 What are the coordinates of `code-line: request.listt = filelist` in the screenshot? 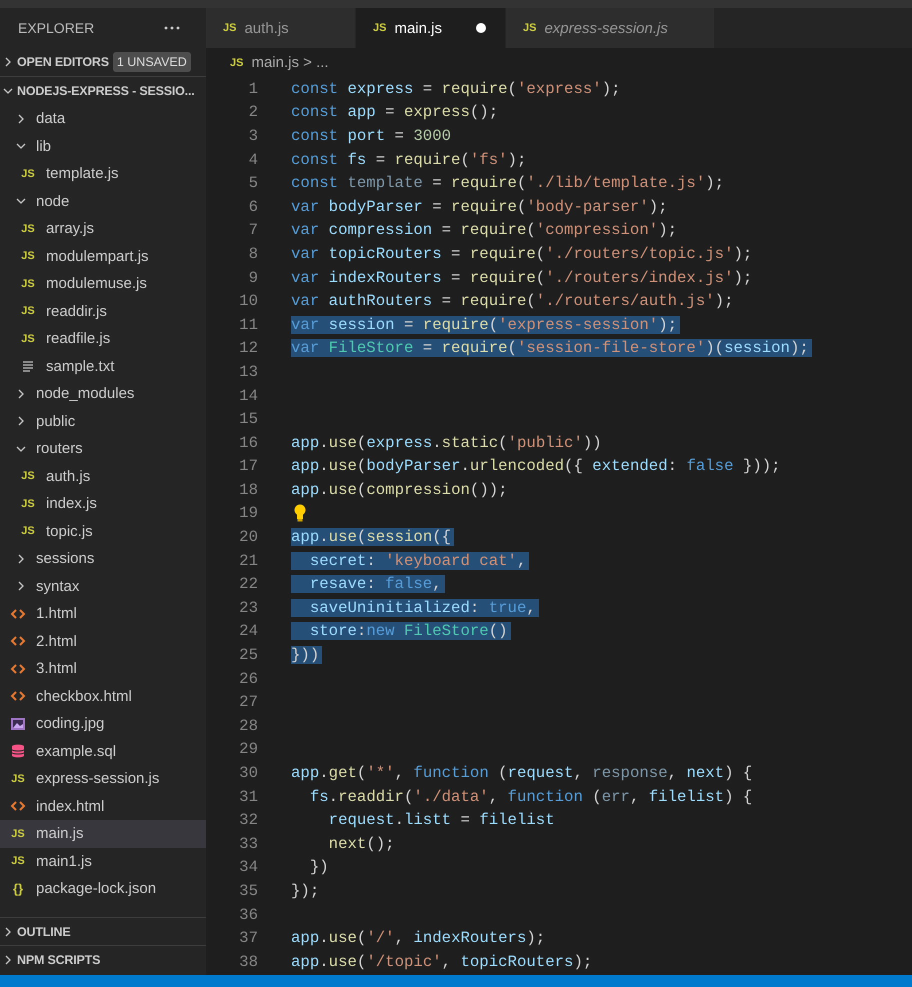 It's located at (442, 820).